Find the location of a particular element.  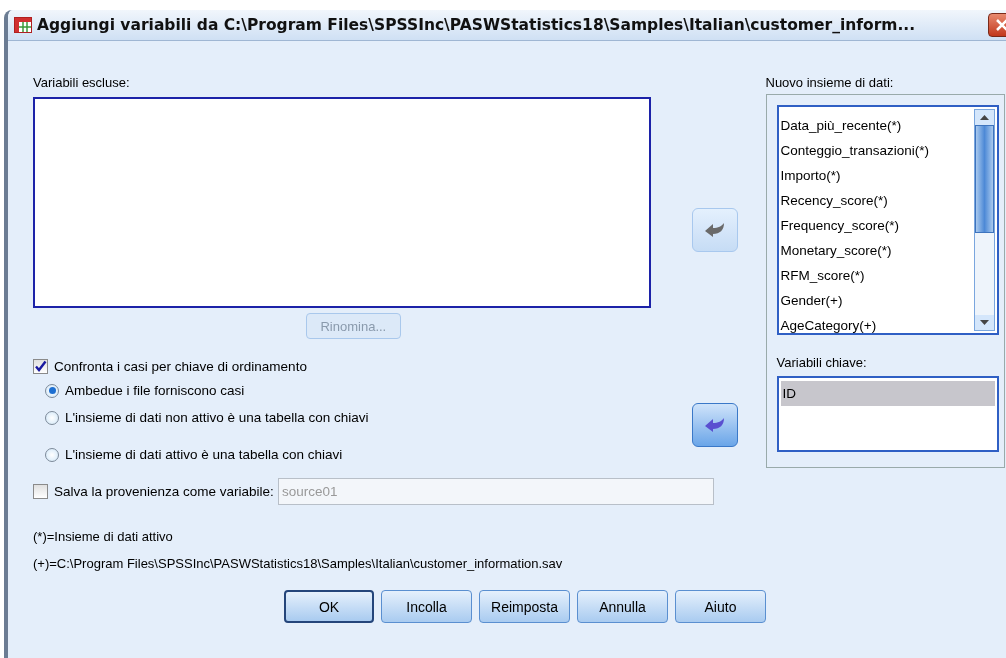

legend-text: (*)=Insieme di dati attivo is located at coordinates (103, 537).